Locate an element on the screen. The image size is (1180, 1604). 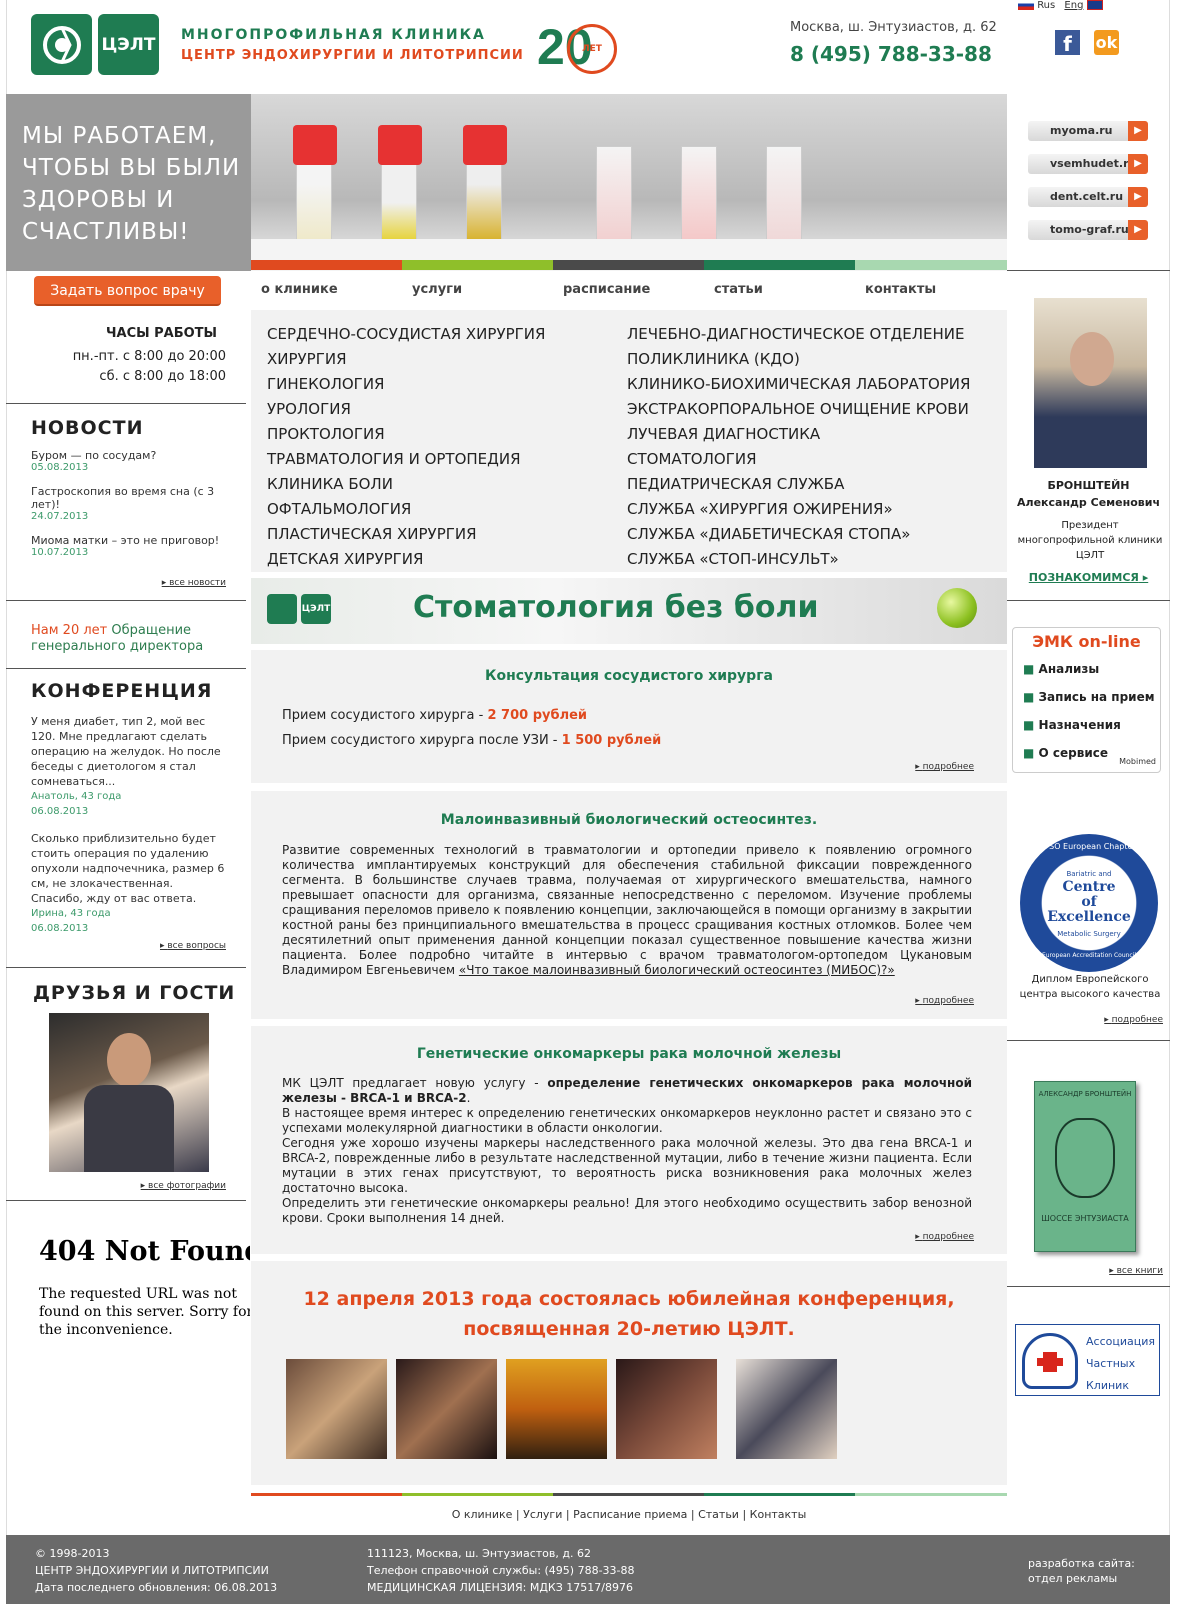
footer-license: МЕДИЦИНСКАЯ ЛИЦЕНЗИЯ: МДКЗ 17517/8976 is located at coordinates (500, 1587).